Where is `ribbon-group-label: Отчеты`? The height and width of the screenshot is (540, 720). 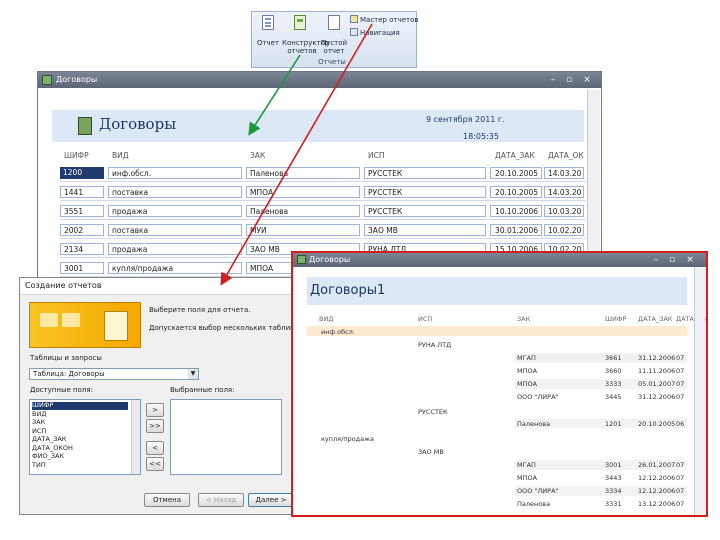 ribbon-group-label: Отчеты is located at coordinates (332, 62).